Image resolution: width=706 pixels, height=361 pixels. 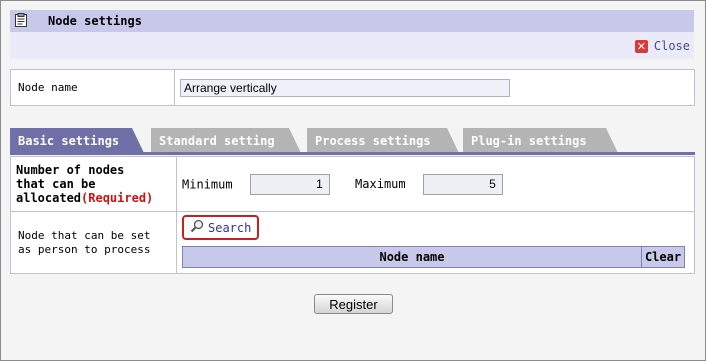 I want to click on magnifier-icon, so click(x=197, y=227).